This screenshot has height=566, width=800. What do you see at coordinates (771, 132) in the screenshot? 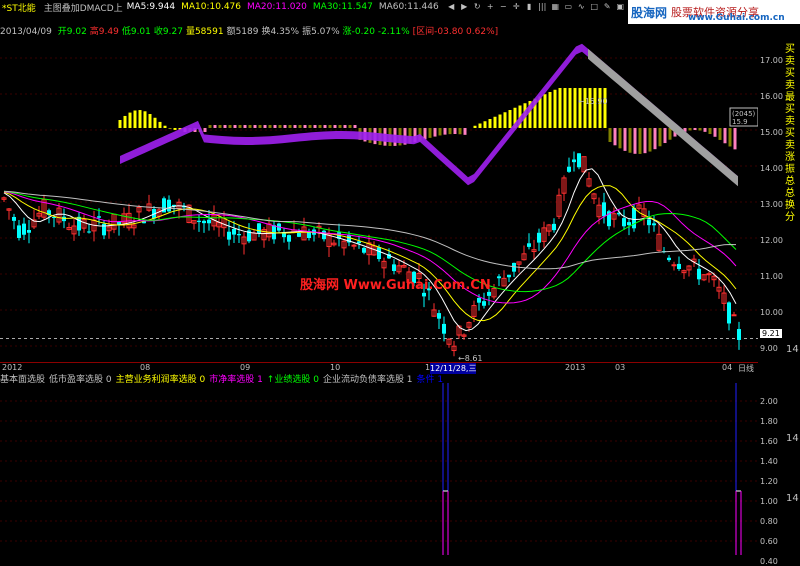
I see `price-tick-label: 15.00` at bounding box center [771, 132].